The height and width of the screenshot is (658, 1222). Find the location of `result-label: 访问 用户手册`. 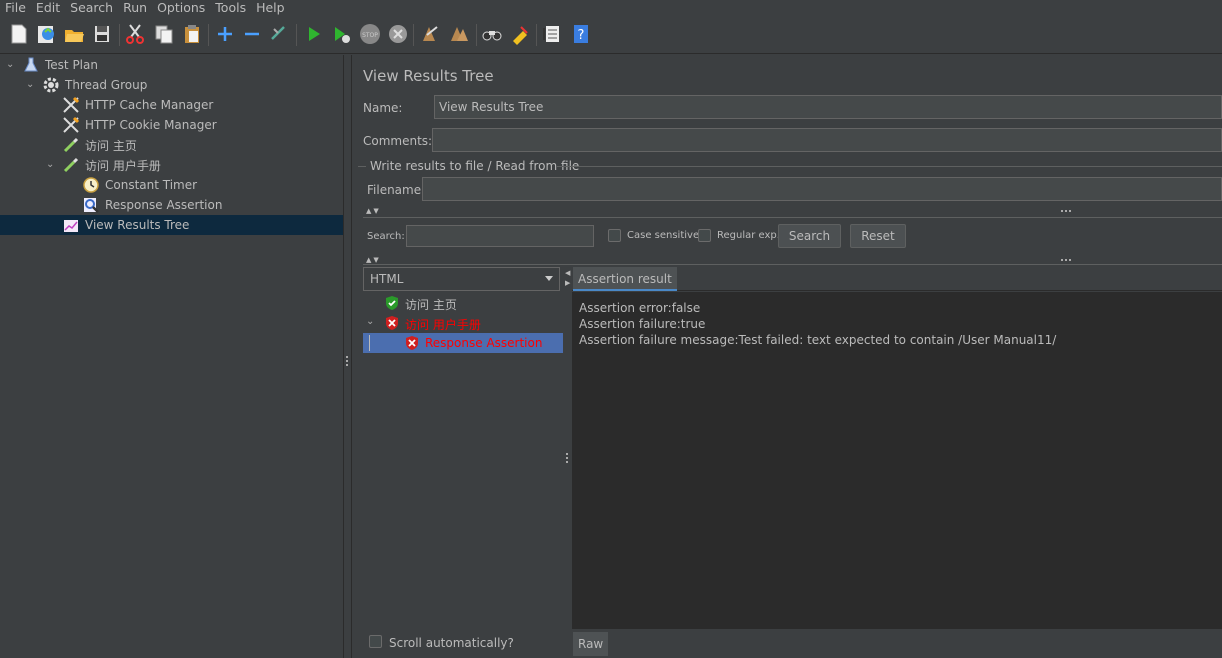

result-label: 访问 用户手册 is located at coordinates (443, 325).